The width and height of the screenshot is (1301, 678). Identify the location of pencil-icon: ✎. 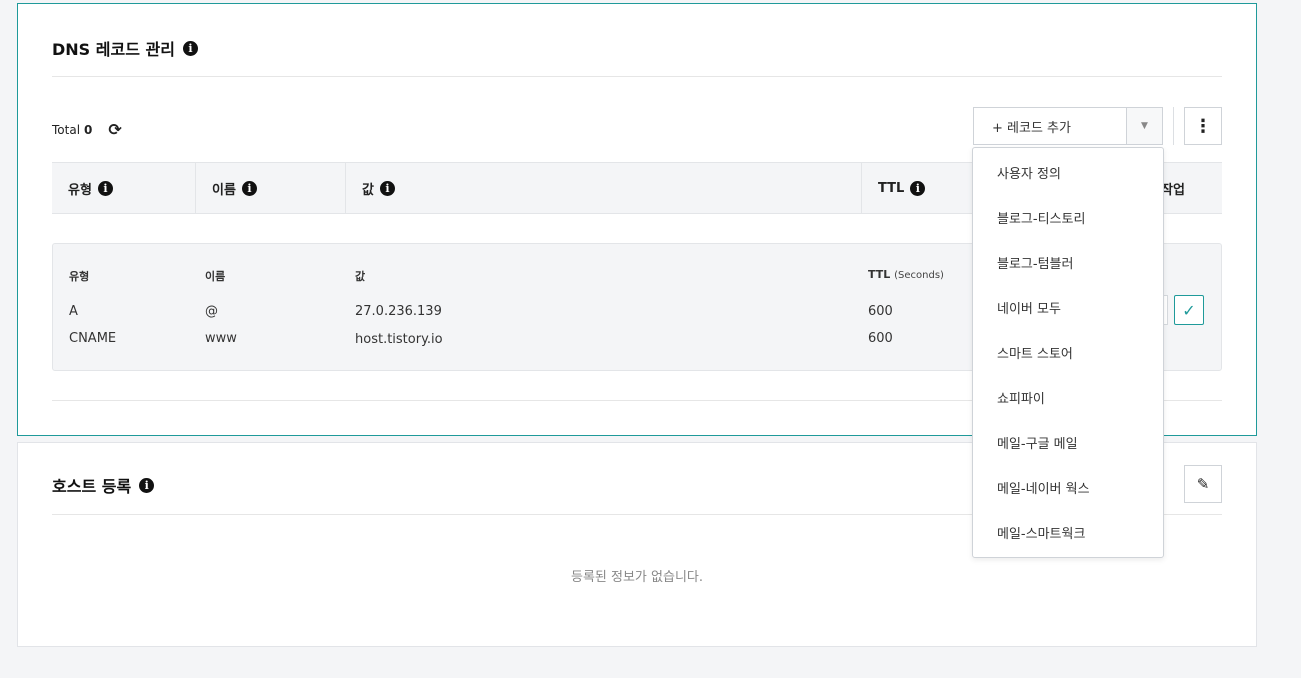
(1203, 484).